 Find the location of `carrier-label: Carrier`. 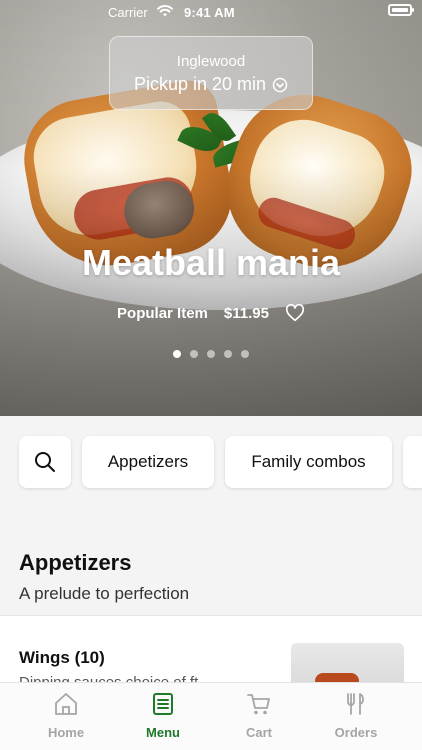

carrier-label: Carrier is located at coordinates (128, 12).